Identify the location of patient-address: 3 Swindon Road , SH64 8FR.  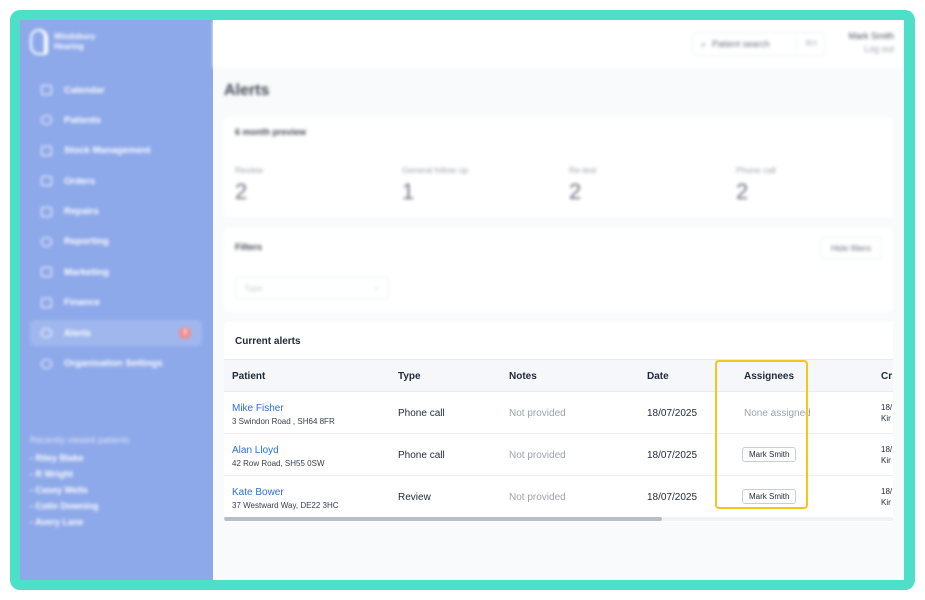
(283, 421).